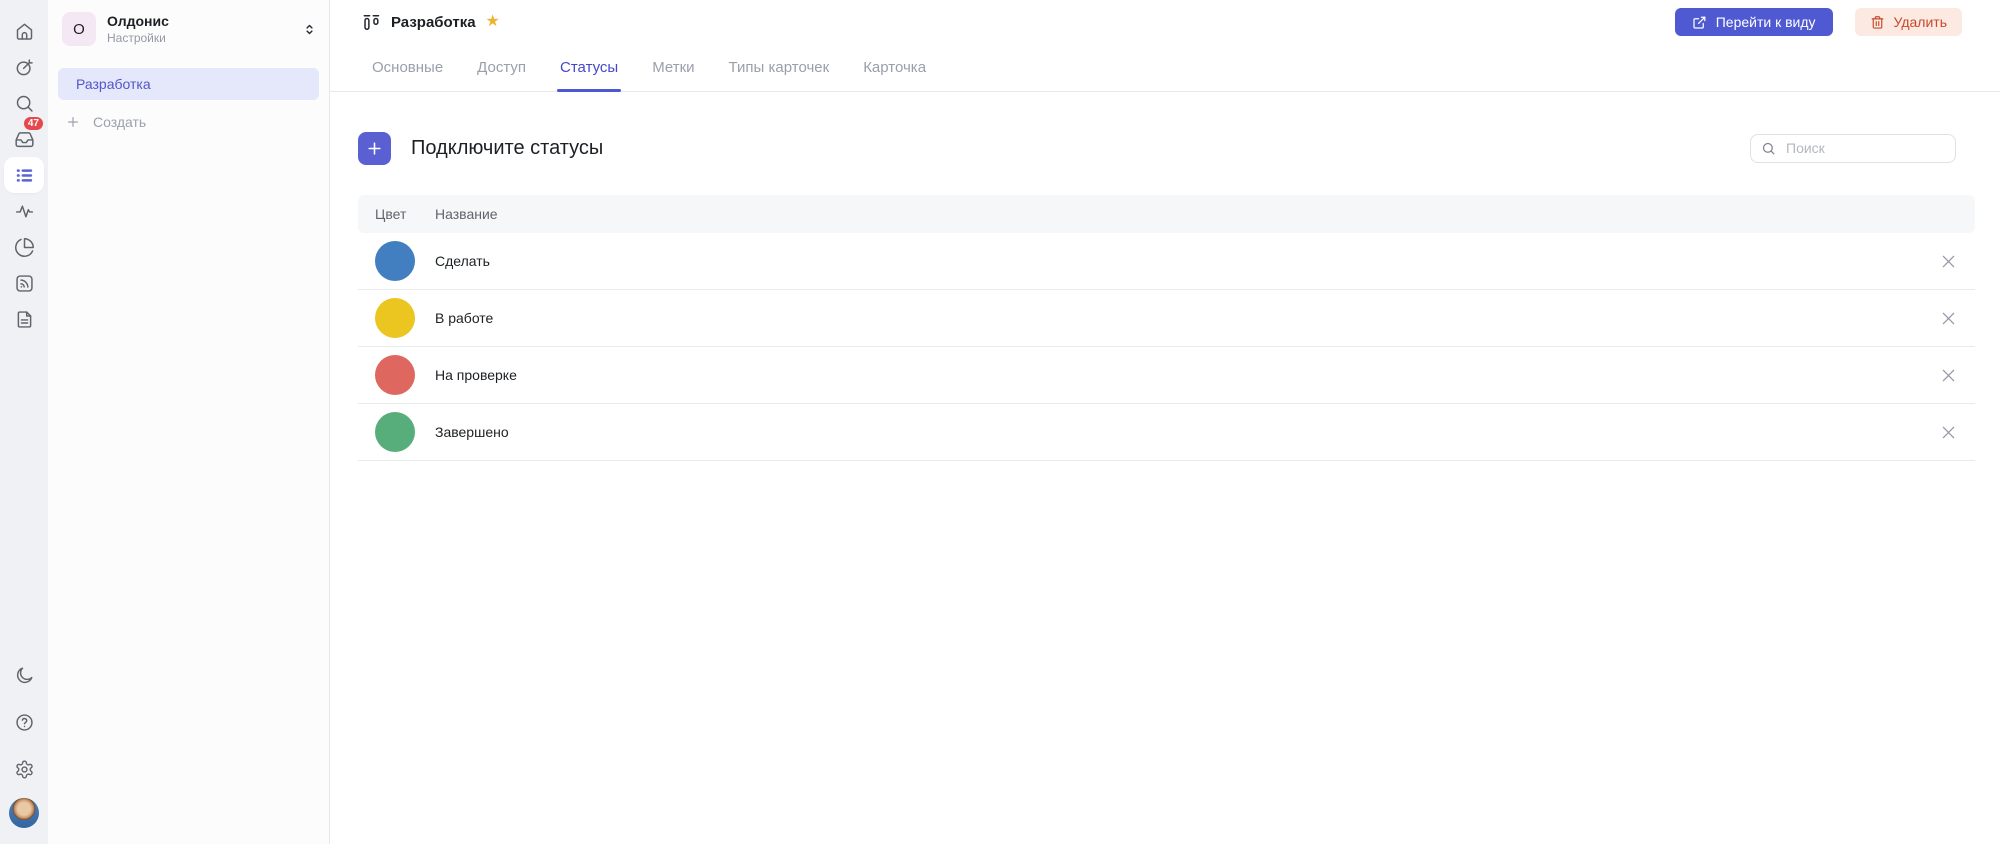 This screenshot has height=844, width=2000. What do you see at coordinates (24, 247) in the screenshot?
I see `pie-chart-icon` at bounding box center [24, 247].